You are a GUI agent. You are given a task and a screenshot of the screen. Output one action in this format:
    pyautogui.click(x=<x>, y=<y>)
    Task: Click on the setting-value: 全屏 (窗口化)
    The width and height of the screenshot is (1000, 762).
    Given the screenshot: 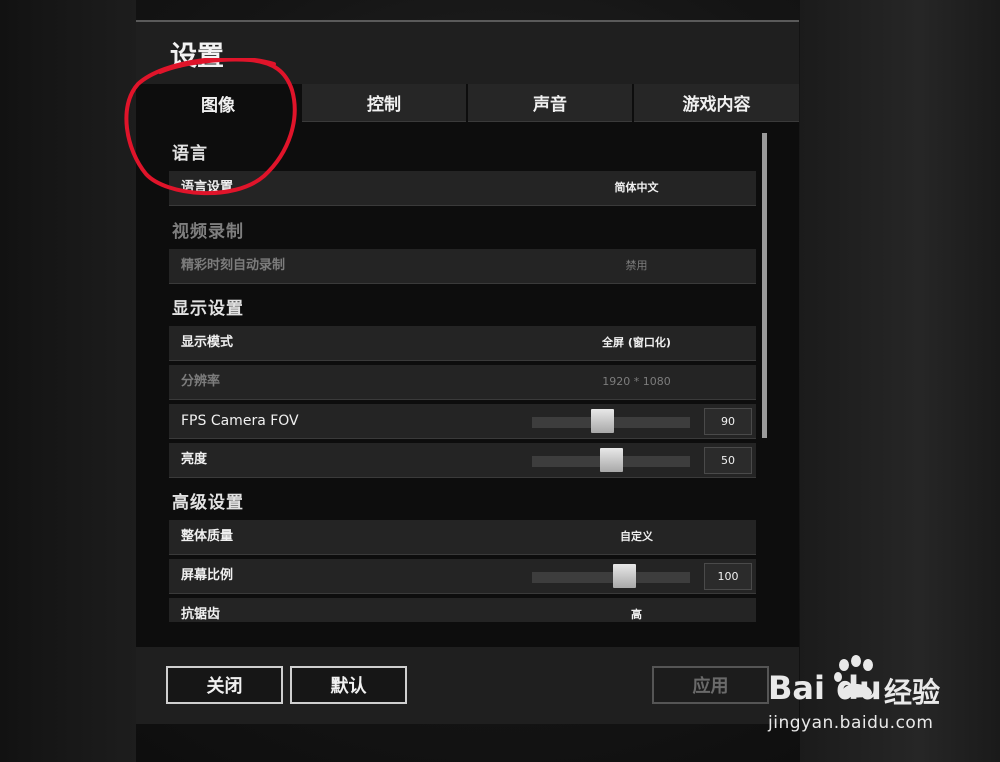 What is the action you would take?
    pyautogui.click(x=636, y=343)
    